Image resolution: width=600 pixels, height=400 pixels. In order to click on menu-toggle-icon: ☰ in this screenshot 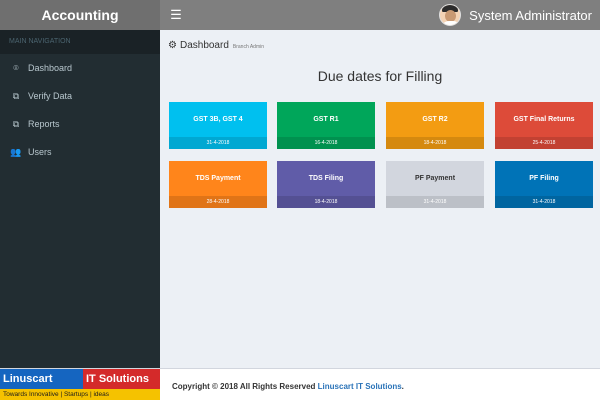, I will do `click(176, 15)`.